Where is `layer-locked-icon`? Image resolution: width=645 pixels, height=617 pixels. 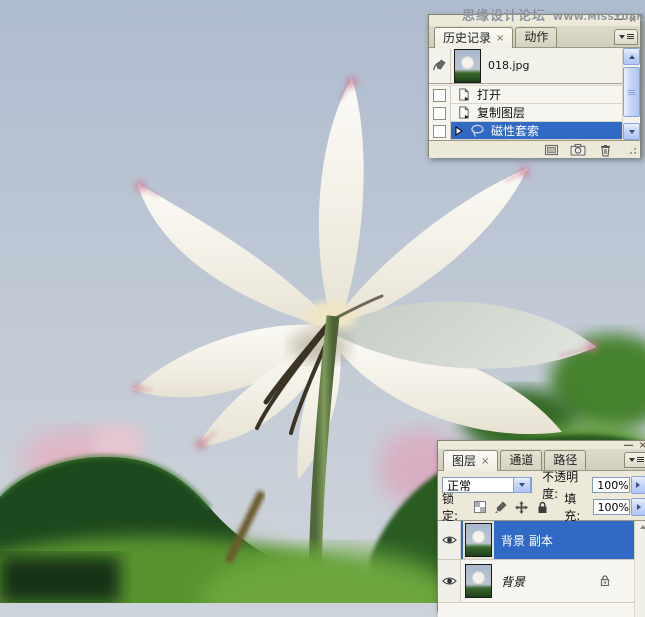 layer-locked-icon is located at coordinates (605, 581).